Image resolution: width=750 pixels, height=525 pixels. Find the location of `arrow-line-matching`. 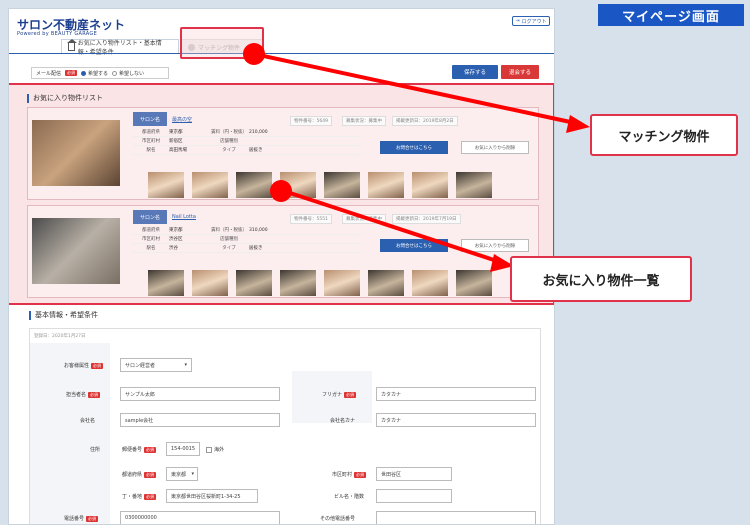

arrow-line-matching is located at coordinates (414, 88).